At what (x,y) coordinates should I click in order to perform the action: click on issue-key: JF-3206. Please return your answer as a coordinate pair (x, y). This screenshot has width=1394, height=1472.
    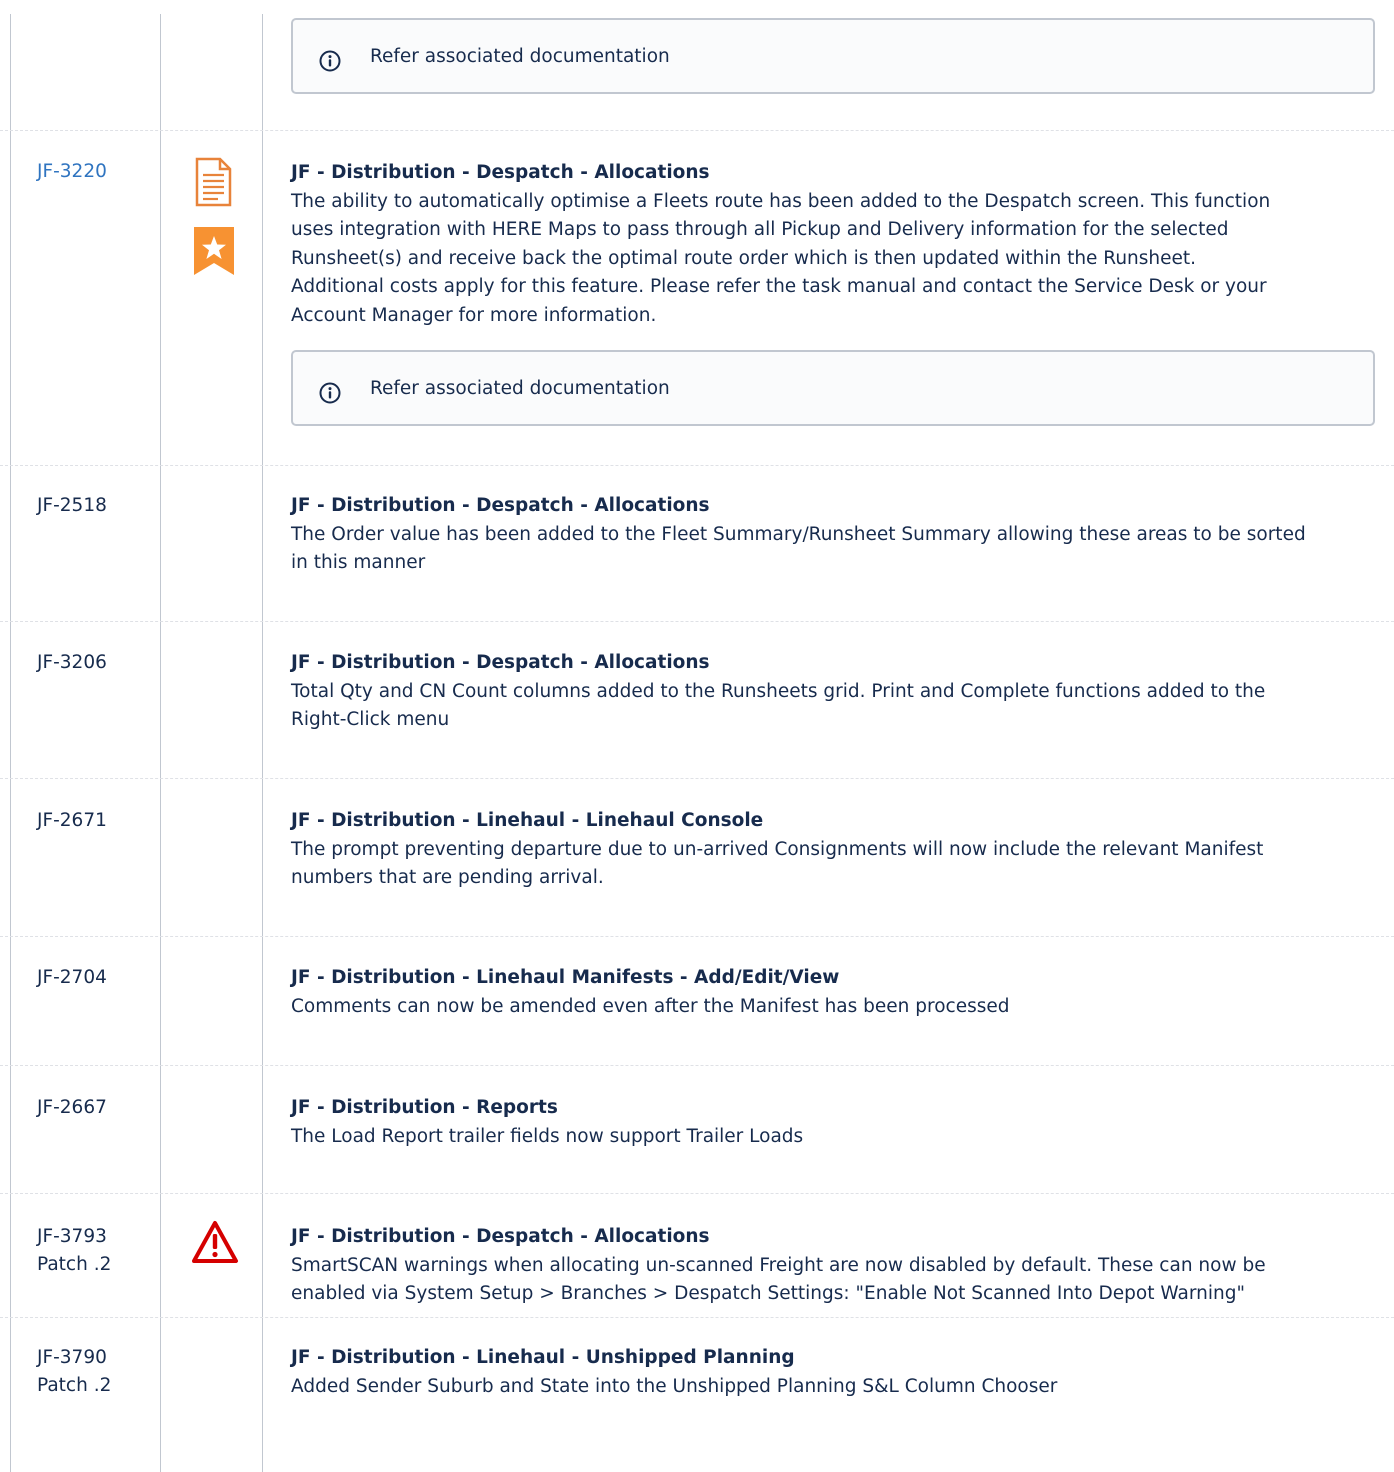
    Looking at the image, I should click on (72, 662).